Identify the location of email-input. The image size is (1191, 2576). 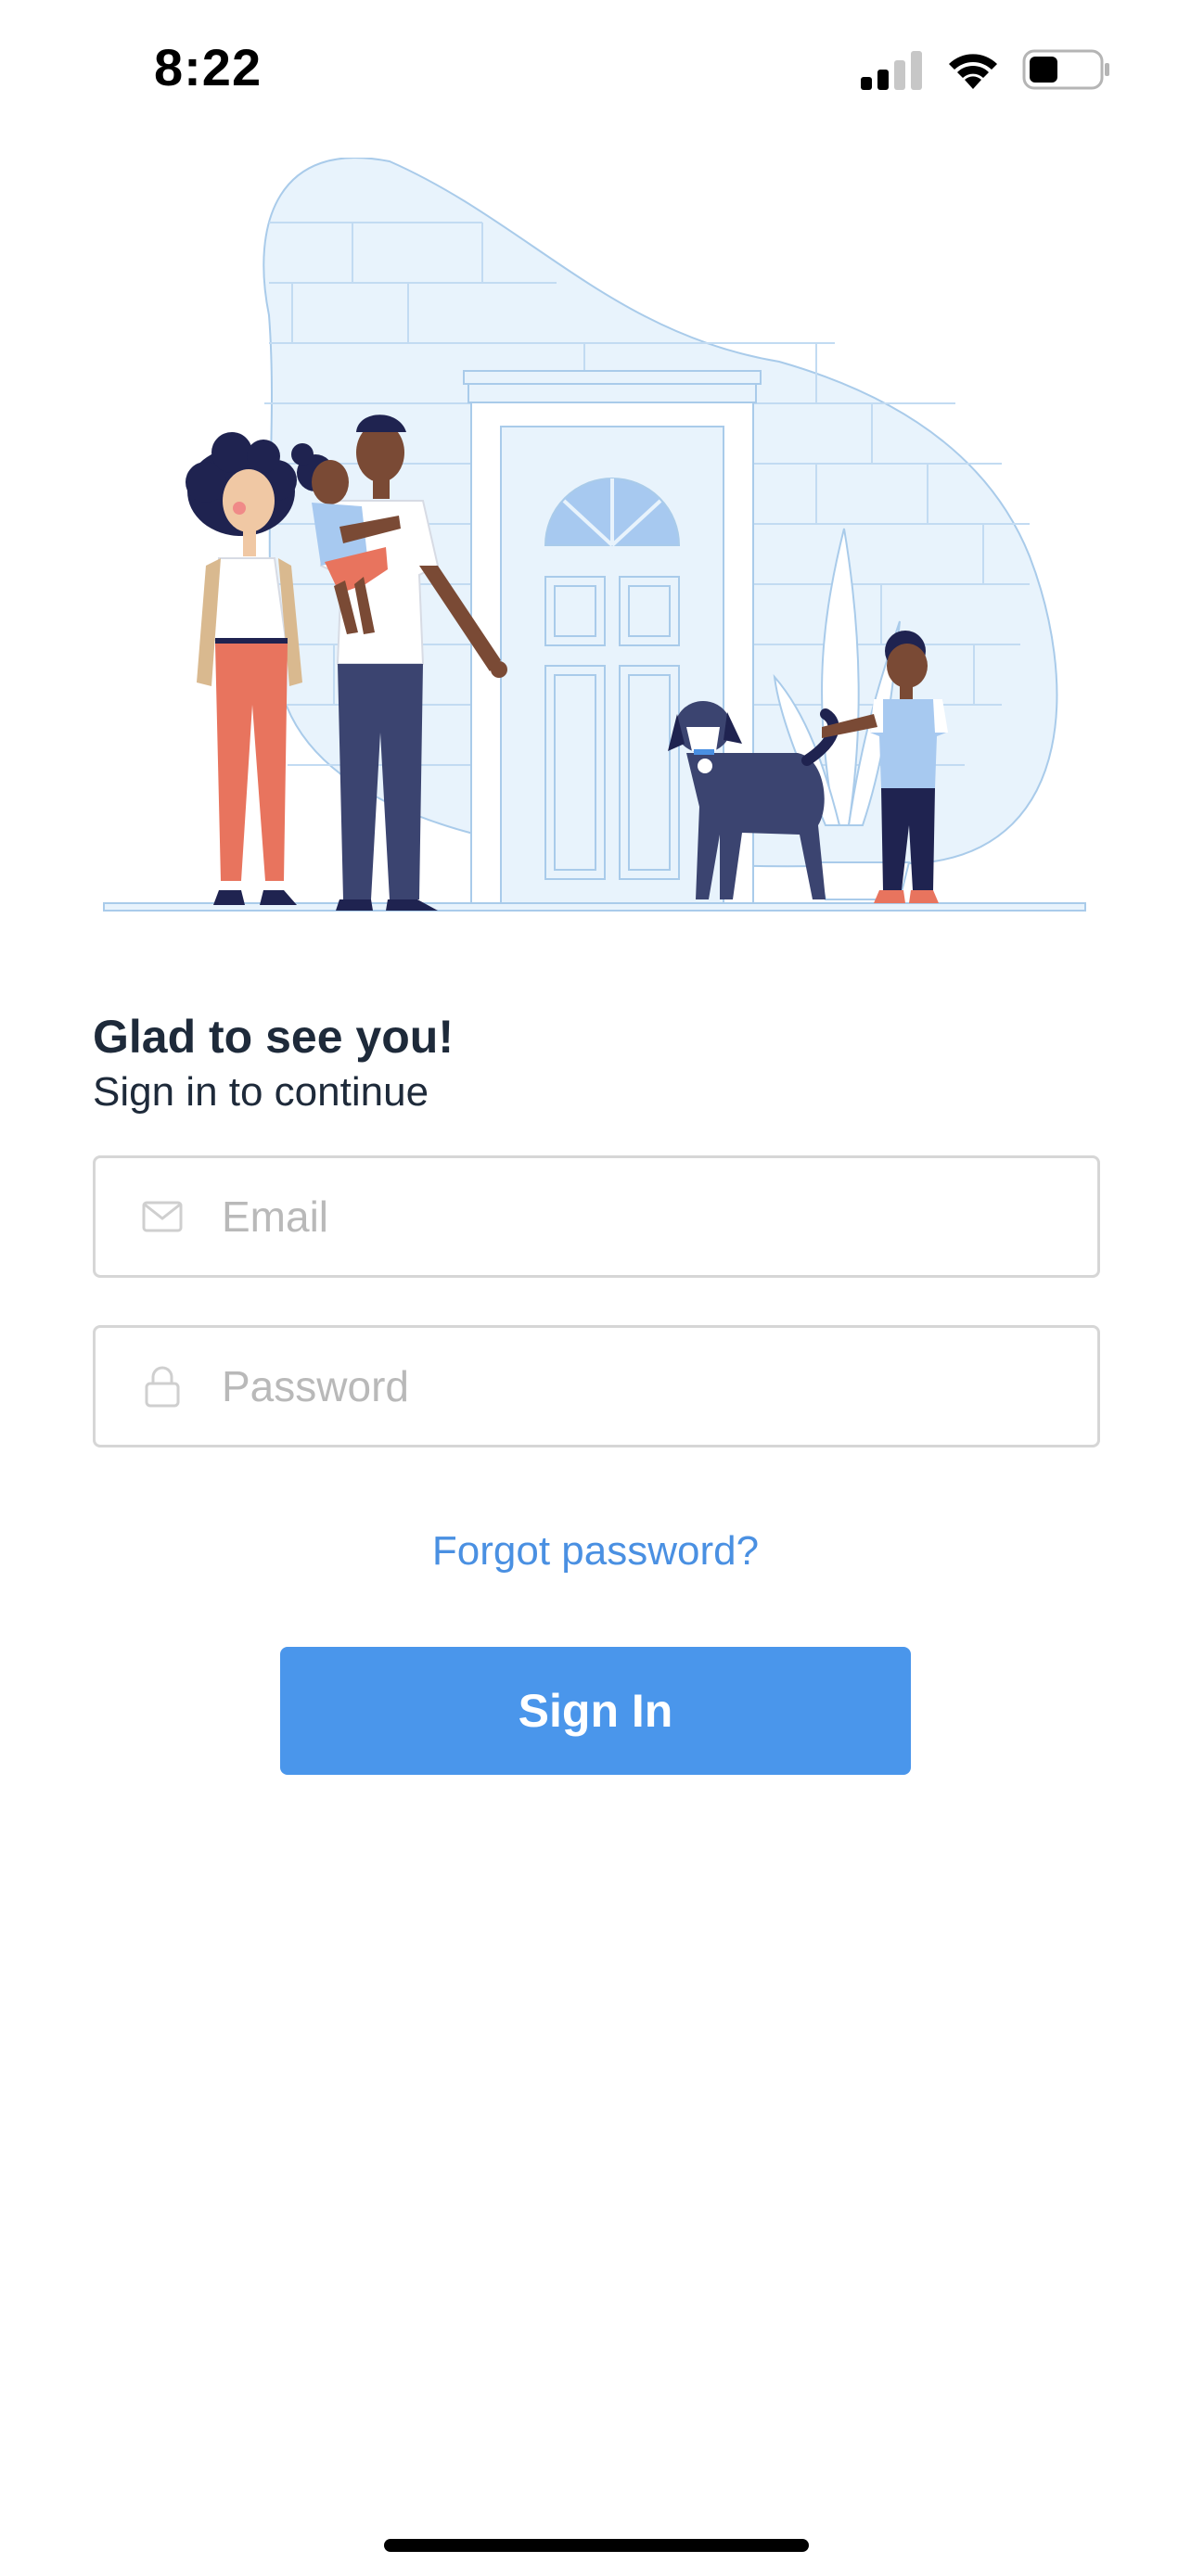
(660, 1216).